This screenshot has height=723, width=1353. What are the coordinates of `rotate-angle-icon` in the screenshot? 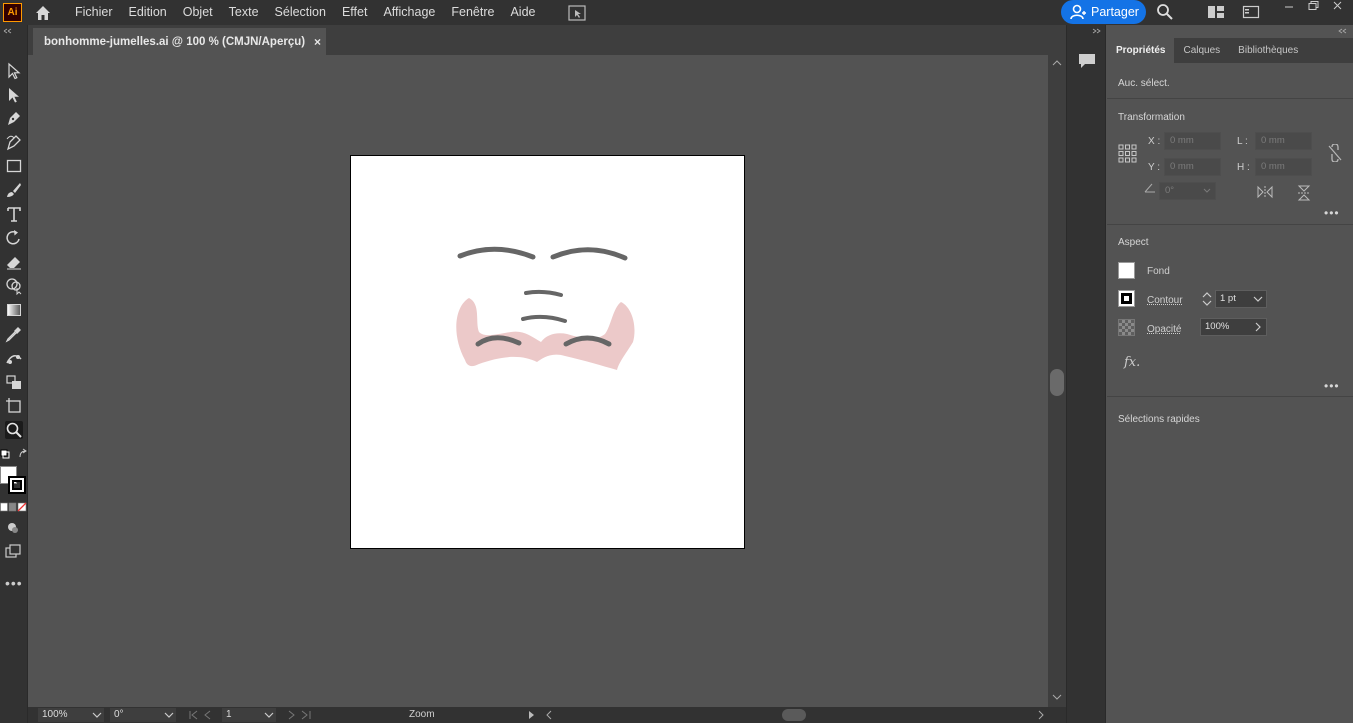 It's located at (1149, 188).